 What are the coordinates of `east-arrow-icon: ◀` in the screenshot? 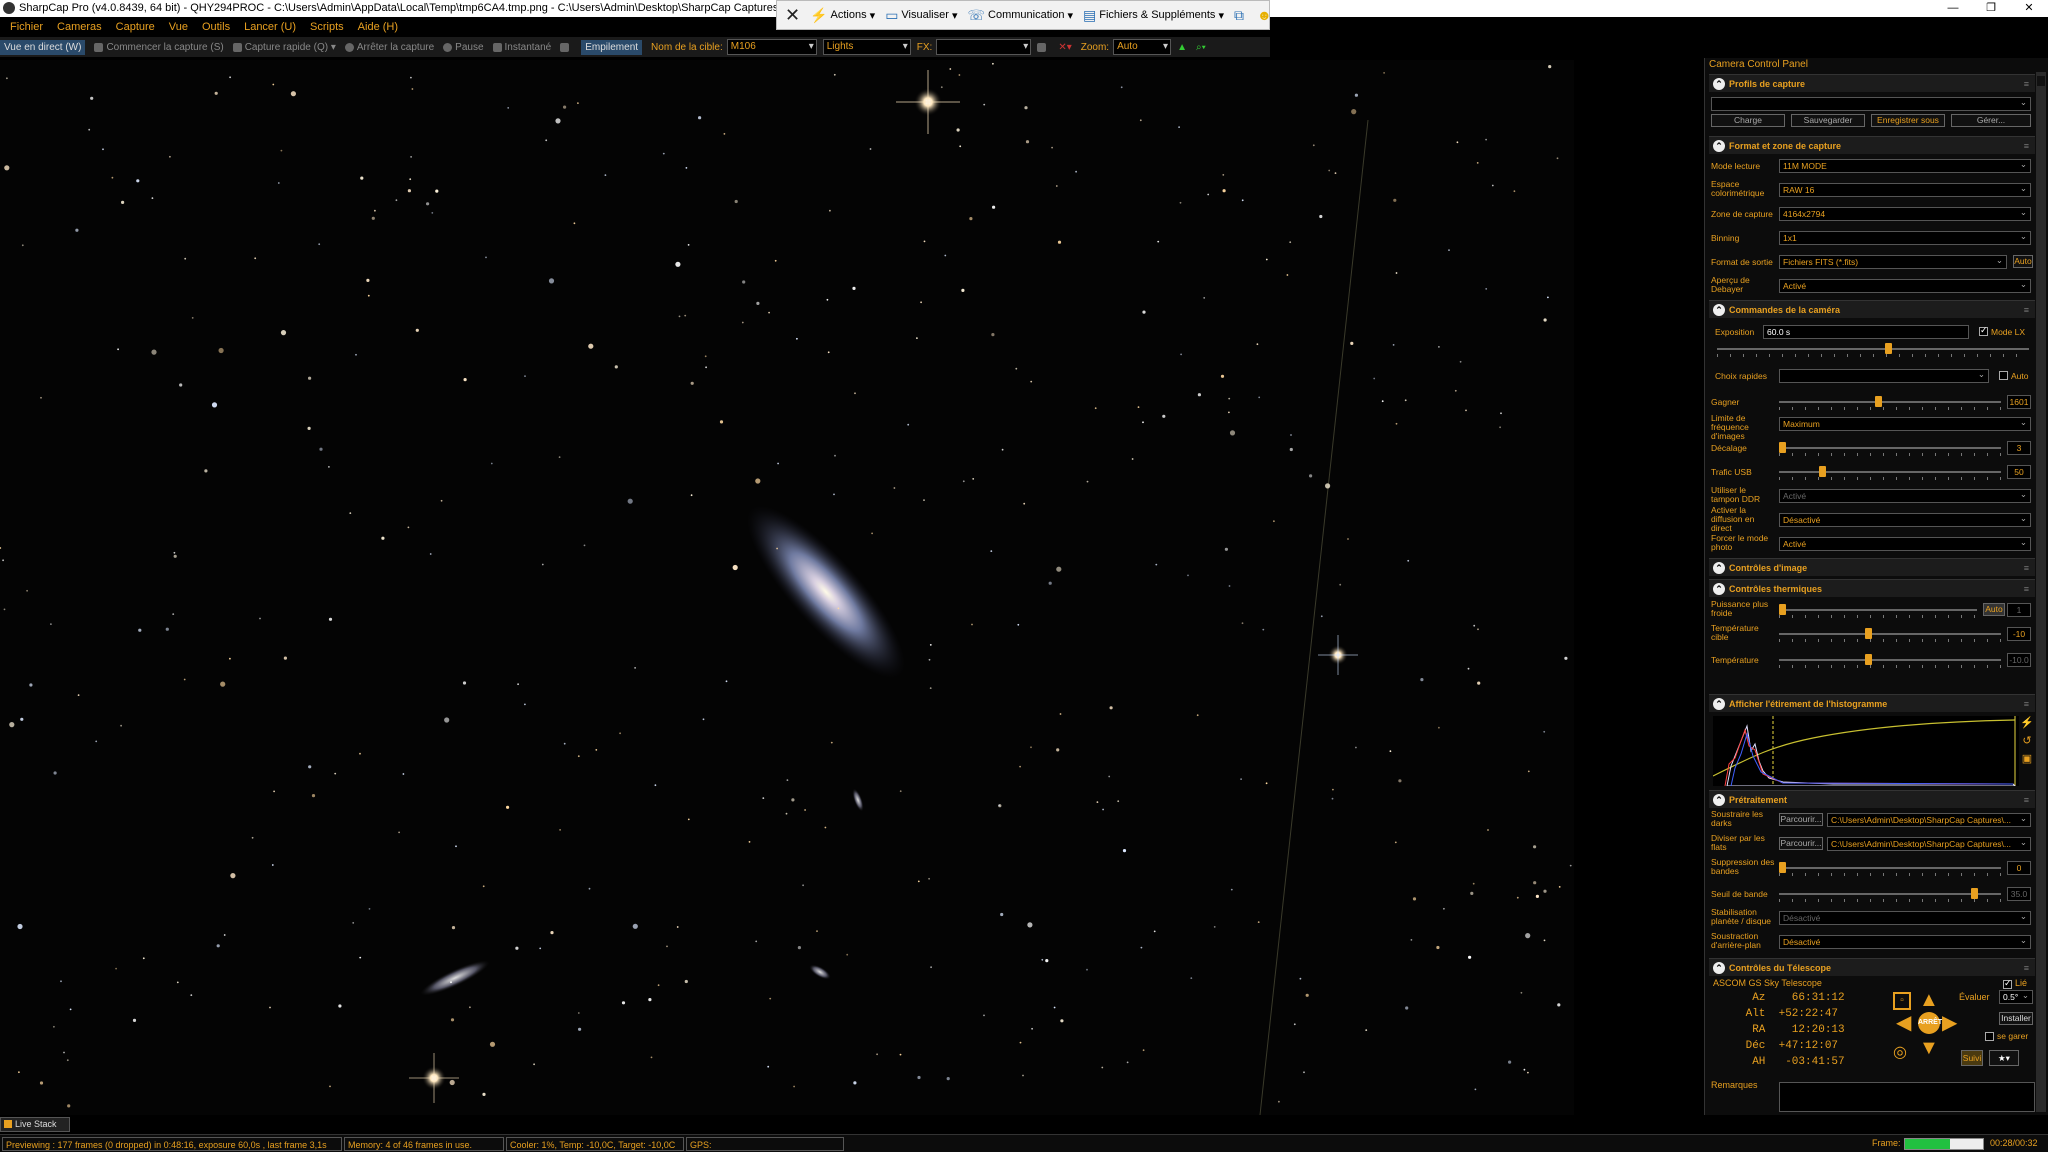 It's located at (1903, 1023).